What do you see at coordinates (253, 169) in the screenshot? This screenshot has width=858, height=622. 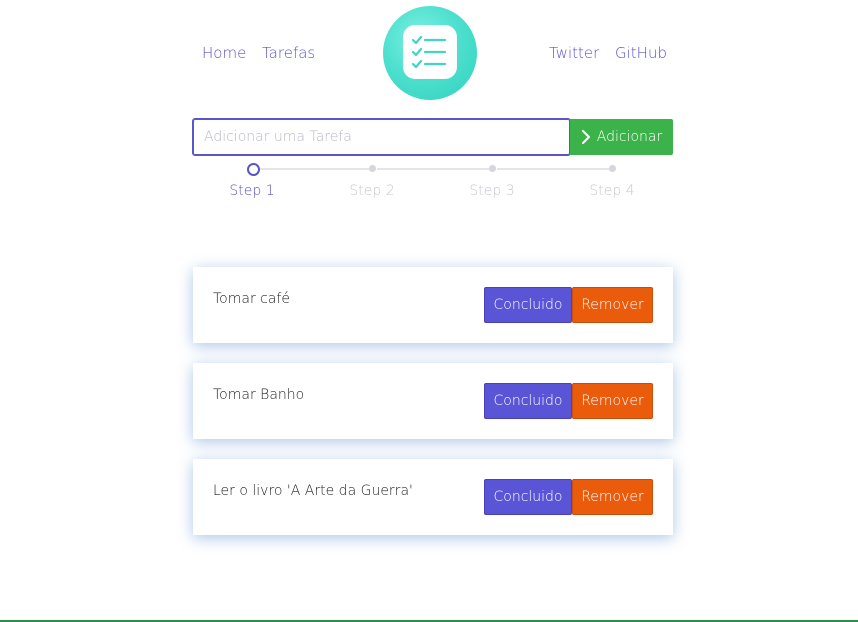 I see `step-1-dot` at bounding box center [253, 169].